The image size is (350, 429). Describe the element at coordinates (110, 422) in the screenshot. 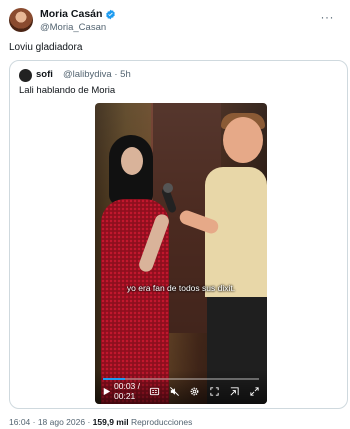

I see `view-count: 159,9 mil` at that location.